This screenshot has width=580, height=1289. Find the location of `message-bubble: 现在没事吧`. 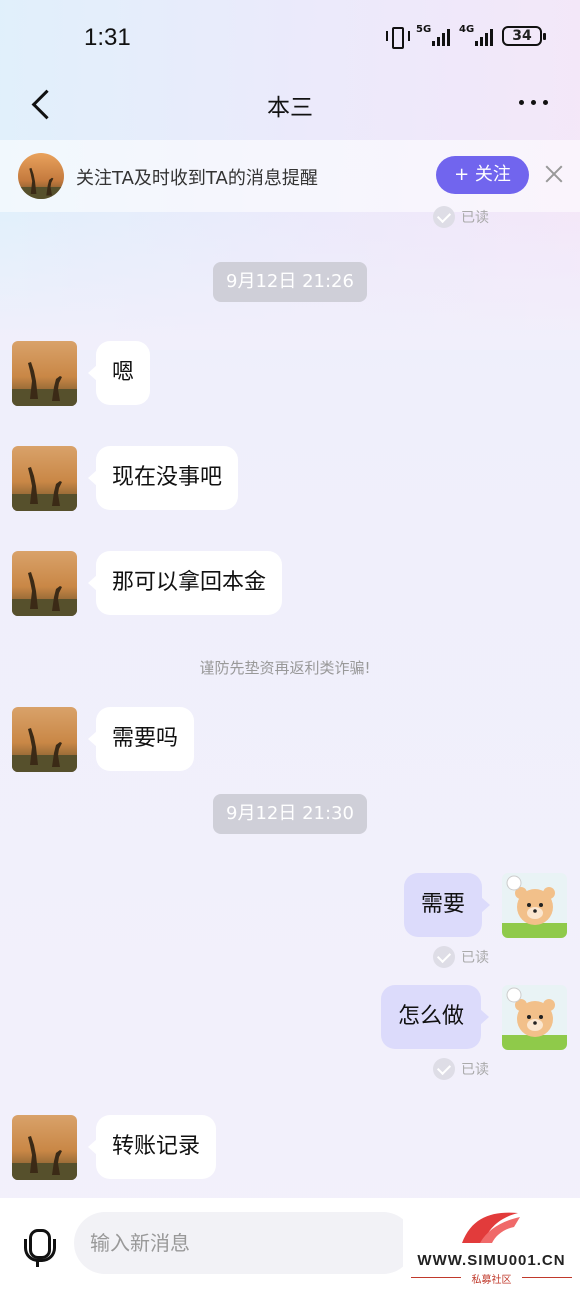

message-bubble: 现在没事吧 is located at coordinates (163, 478).